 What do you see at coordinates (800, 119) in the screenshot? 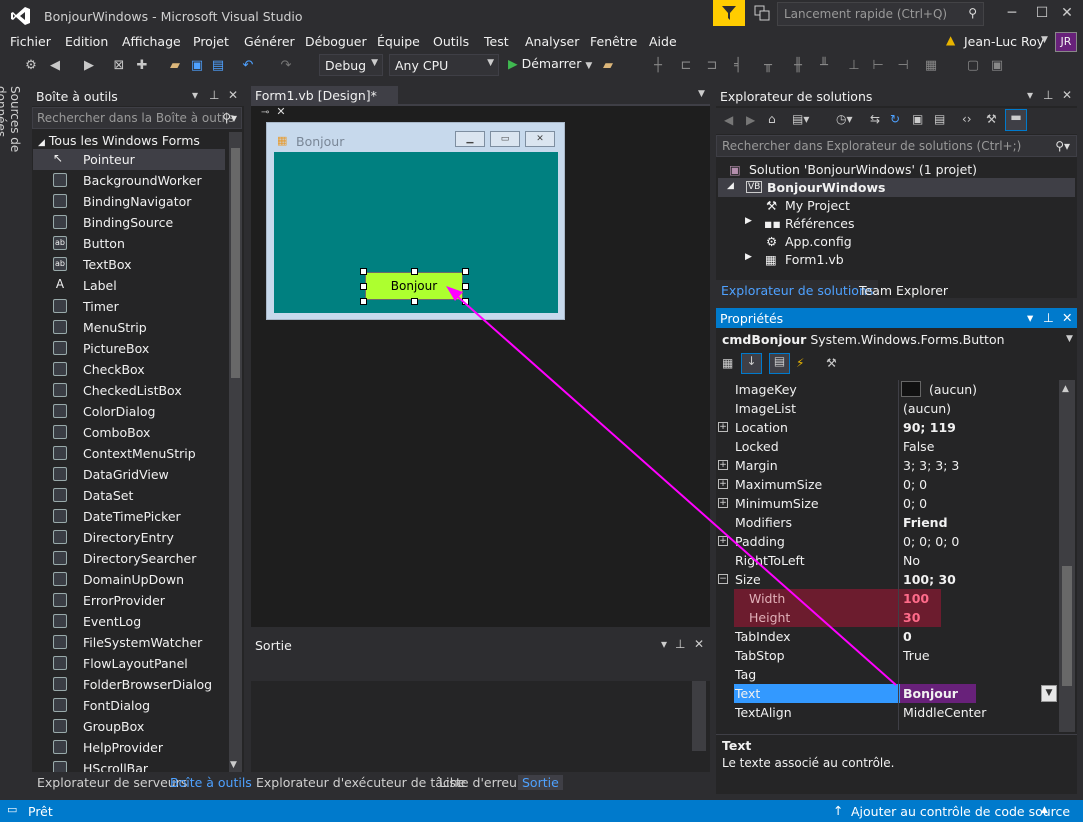
I see `switch-views-icon: ▤▾` at bounding box center [800, 119].